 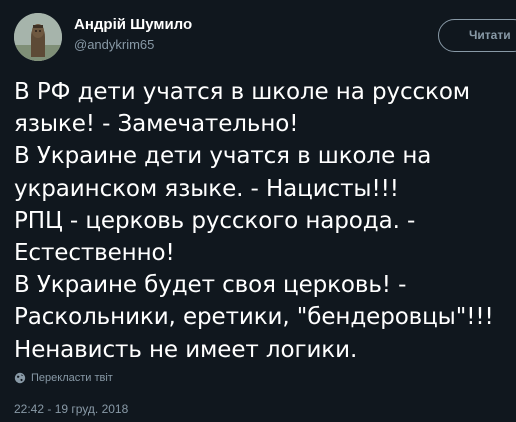 I want to click on tweet-text-line: В Украине дети учатся в школе на, so click(x=223, y=156).